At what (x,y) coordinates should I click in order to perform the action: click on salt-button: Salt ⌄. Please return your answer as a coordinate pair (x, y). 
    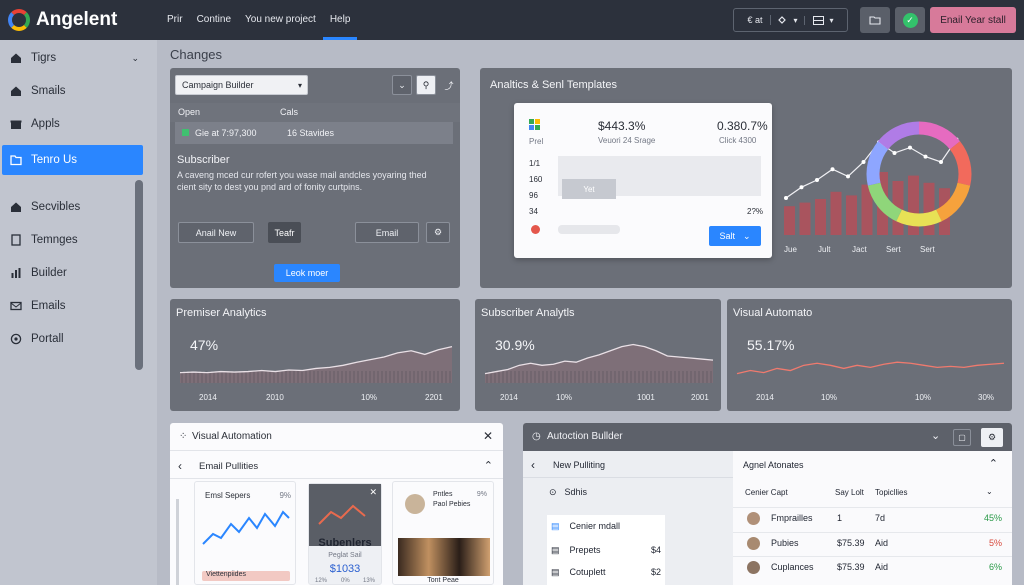
    Looking at the image, I should click on (735, 236).